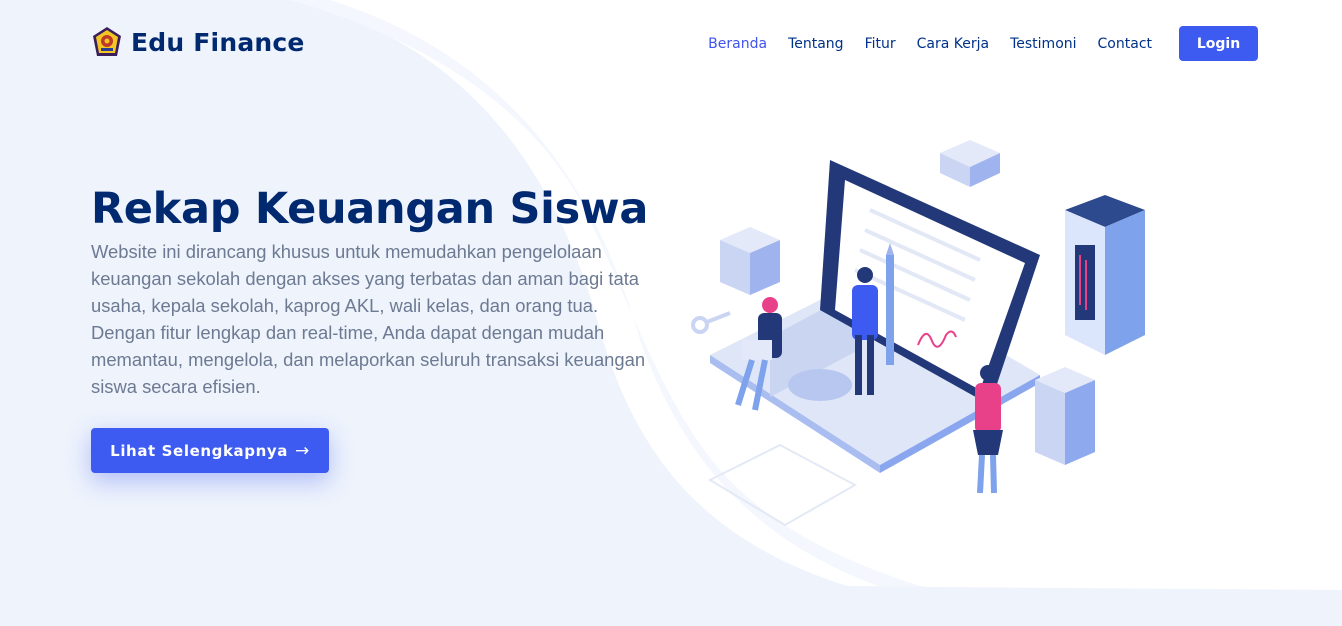 Image resolution: width=1342 pixels, height=626 pixels. I want to click on school-emblem-icon, so click(107, 41).